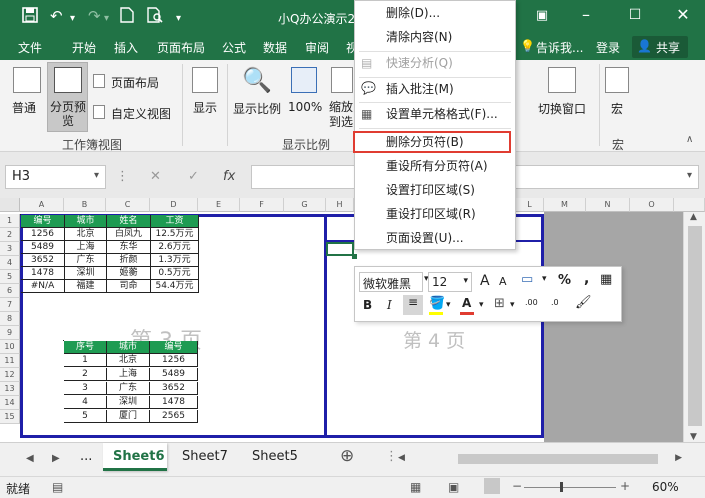  What do you see at coordinates (341, 115) in the screenshot?
I see `zoom-selection-button: 缩放到选定区域` at bounding box center [341, 115].